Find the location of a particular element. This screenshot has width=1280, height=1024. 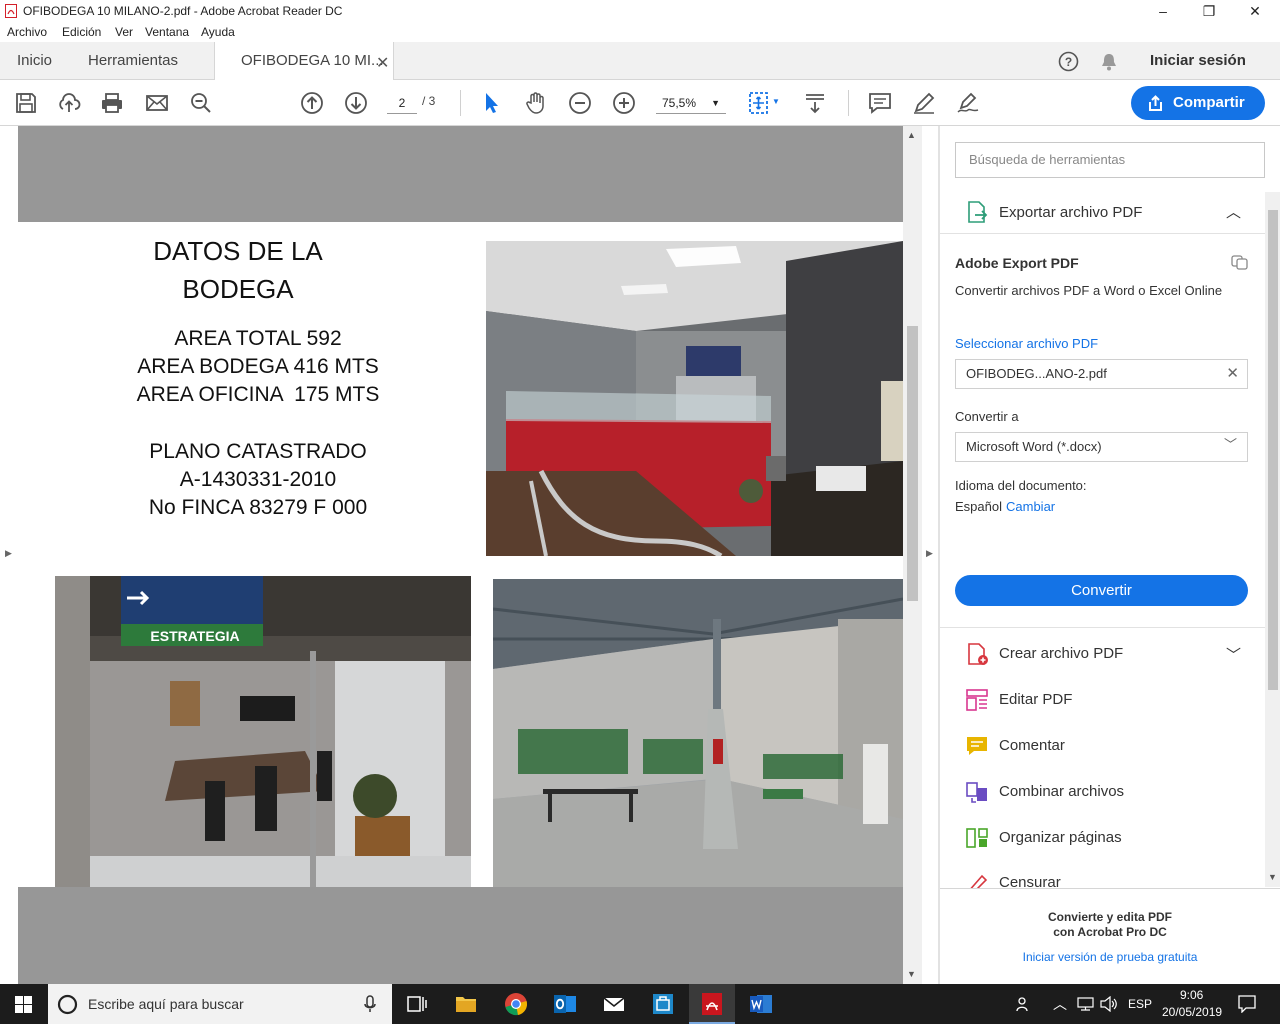

notifications-bell-icon is located at coordinates (1109, 62).